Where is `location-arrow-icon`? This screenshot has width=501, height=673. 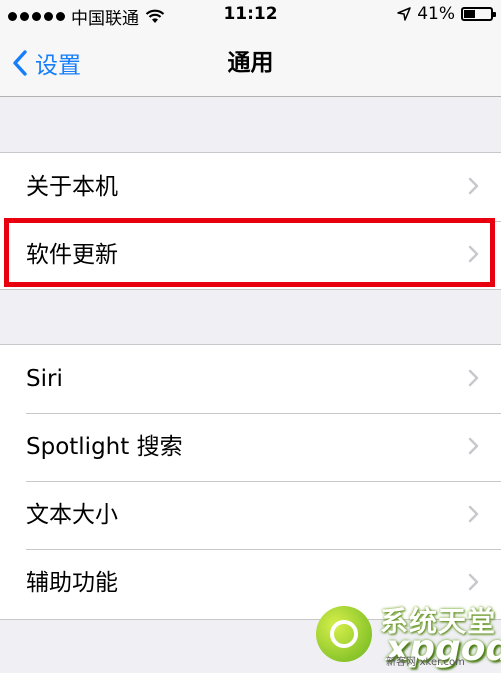
location-arrow-icon is located at coordinates (404, 14).